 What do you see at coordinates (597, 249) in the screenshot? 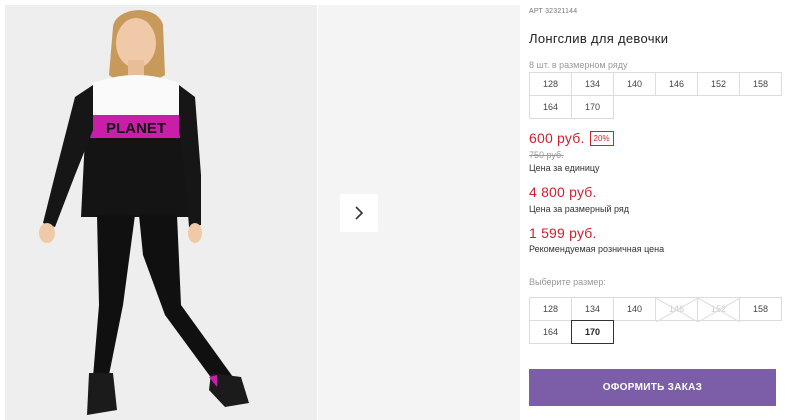
I see `retail-price-note: Рекомендуемая розничная цена` at bounding box center [597, 249].